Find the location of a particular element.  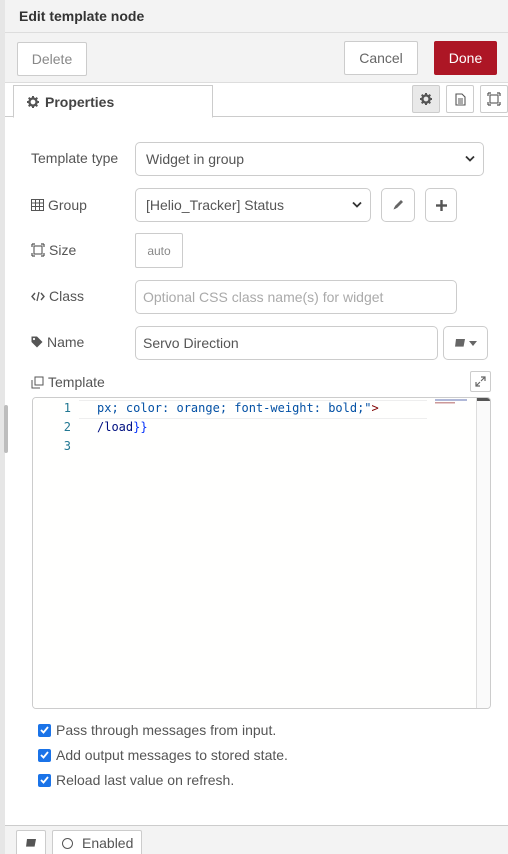

class-label-text: Class is located at coordinates (67, 296).